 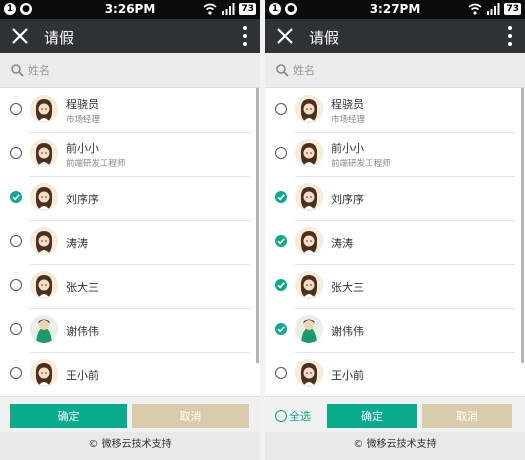 I want to click on action-bar: 确定 取消, so click(x=130, y=414).